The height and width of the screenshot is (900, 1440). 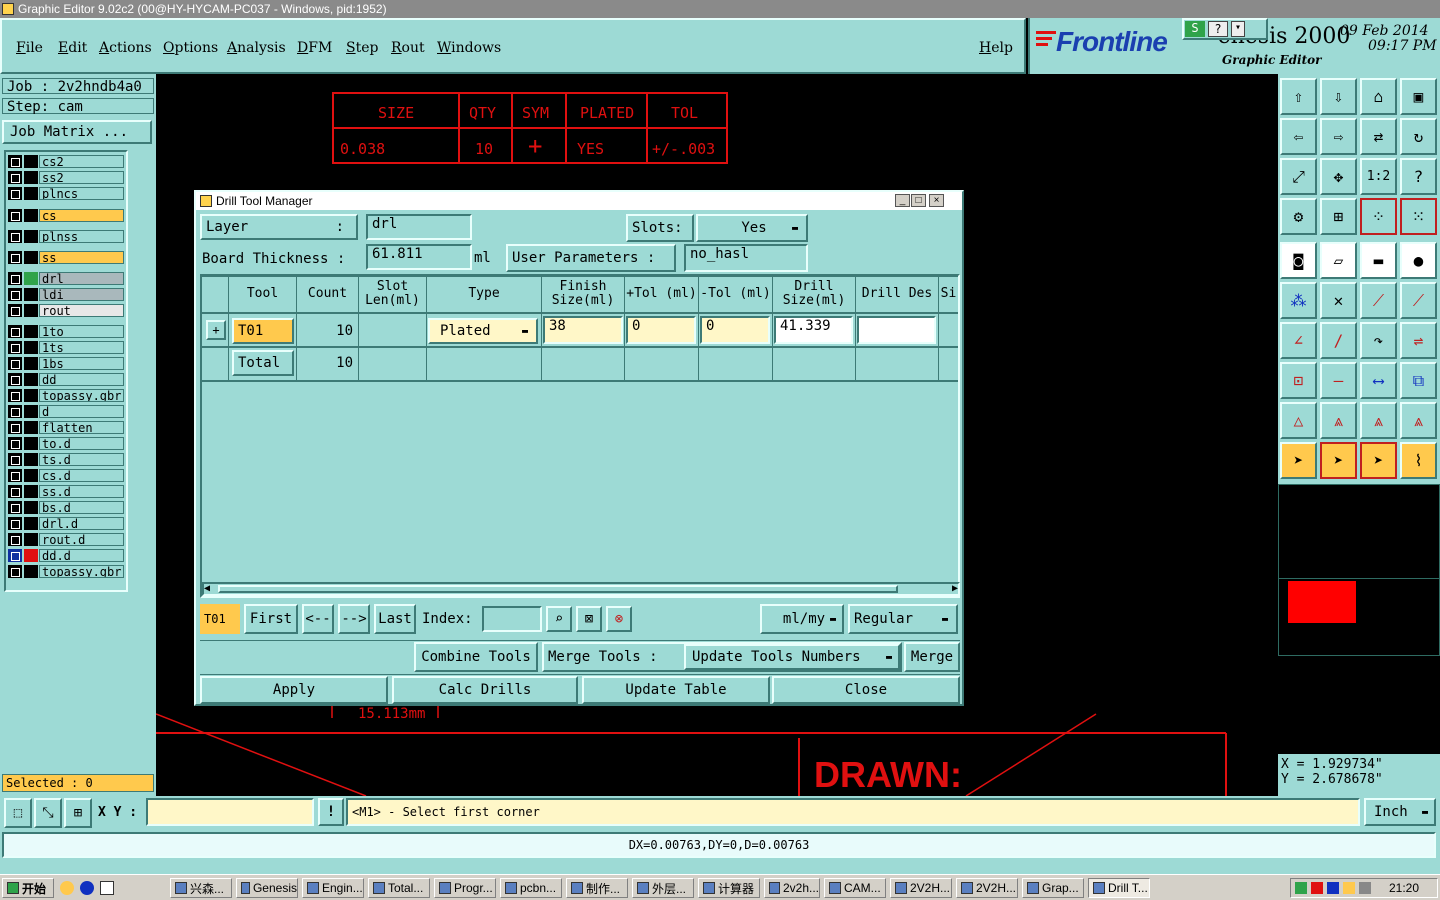 What do you see at coordinates (1338, 216) in the screenshot?
I see `toolbar-grid-icon: ⊞` at bounding box center [1338, 216].